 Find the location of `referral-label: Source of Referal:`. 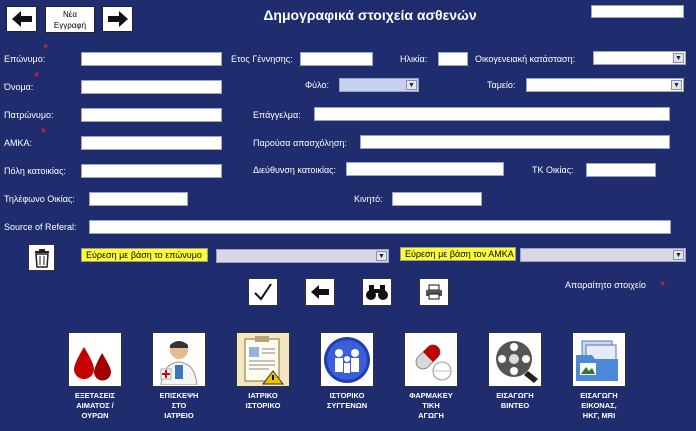

referral-label: Source of Referal: is located at coordinates (40, 227).